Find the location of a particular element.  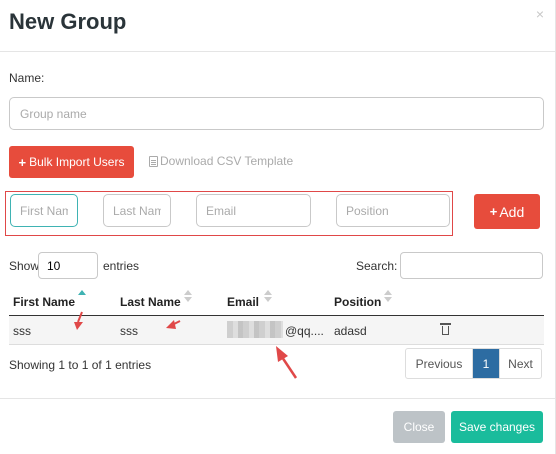

annotation-arrow-last-name is located at coordinates (173, 324).